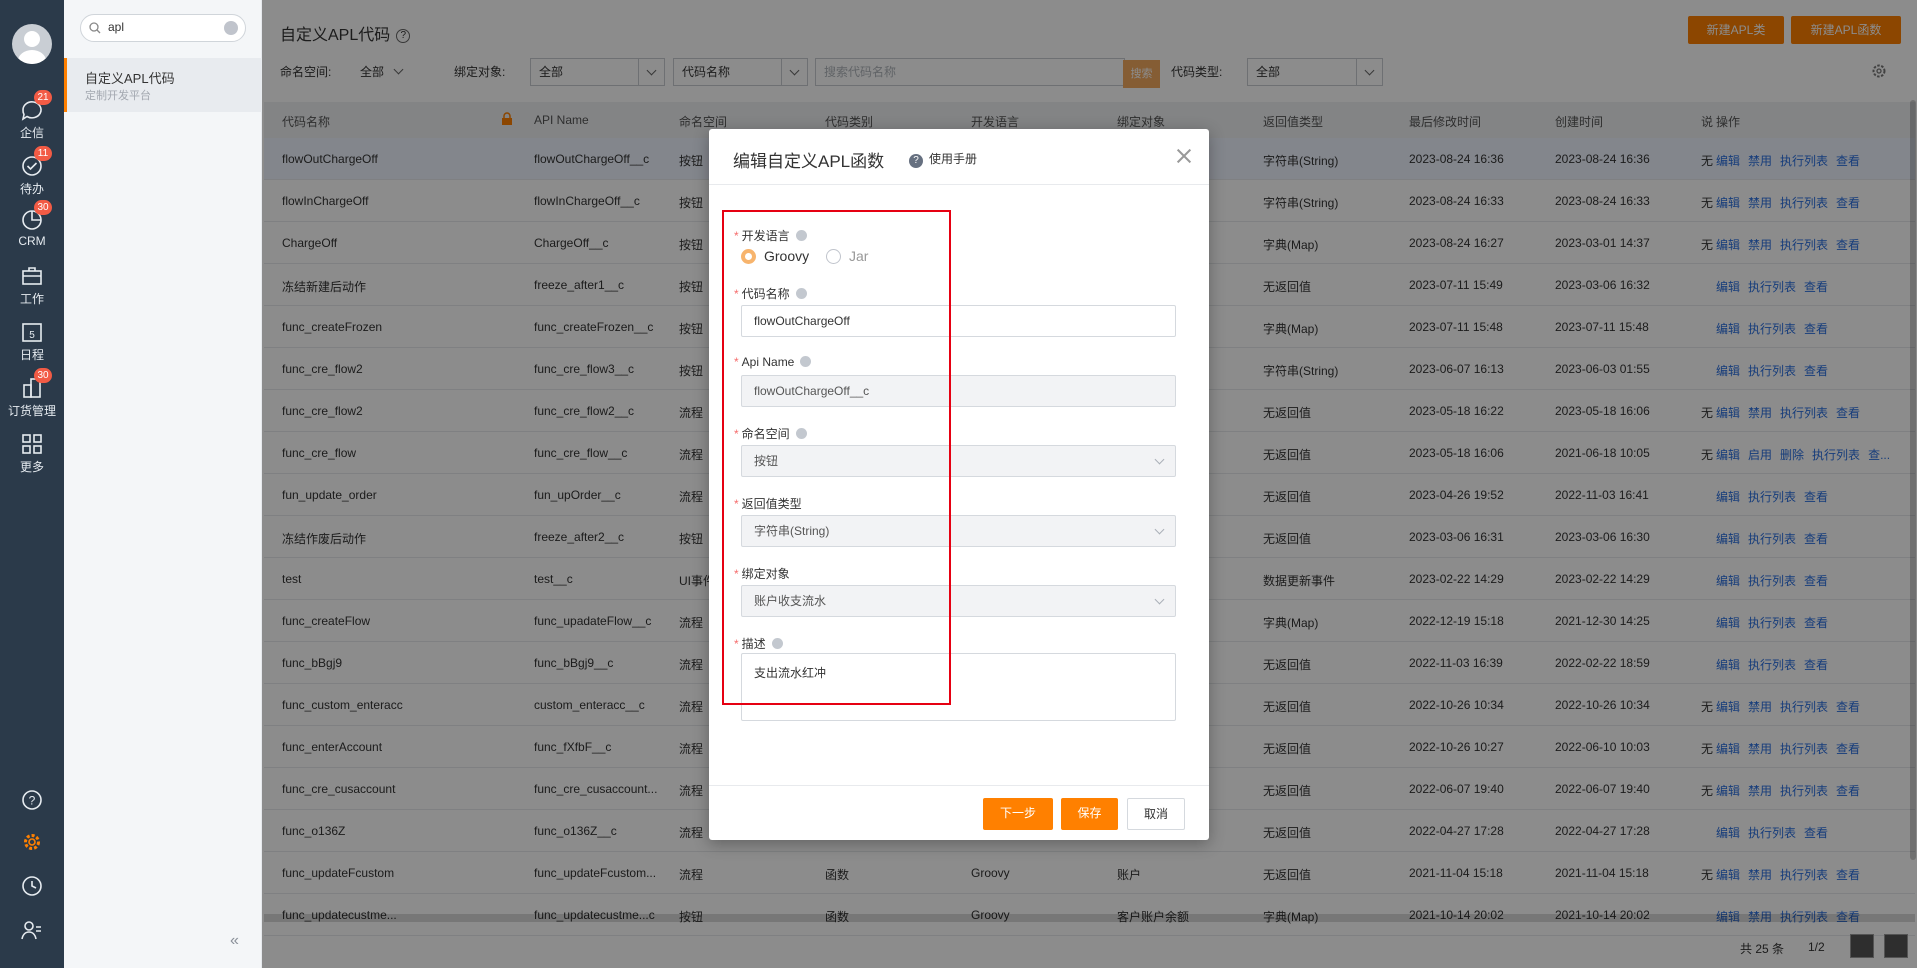 This screenshot has height=968, width=1917. What do you see at coordinates (1089, 814) in the screenshot?
I see `save-button: 保存` at bounding box center [1089, 814].